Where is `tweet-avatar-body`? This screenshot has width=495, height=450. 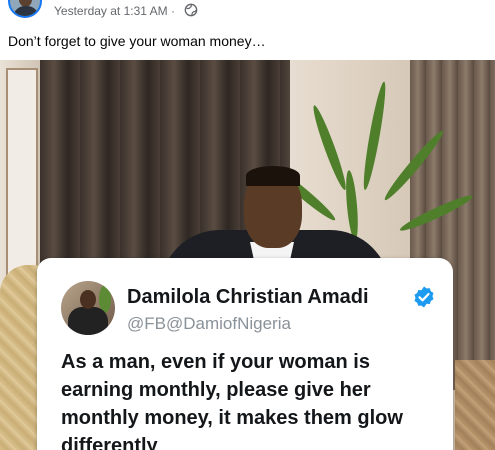
tweet-avatar-body is located at coordinates (88, 321).